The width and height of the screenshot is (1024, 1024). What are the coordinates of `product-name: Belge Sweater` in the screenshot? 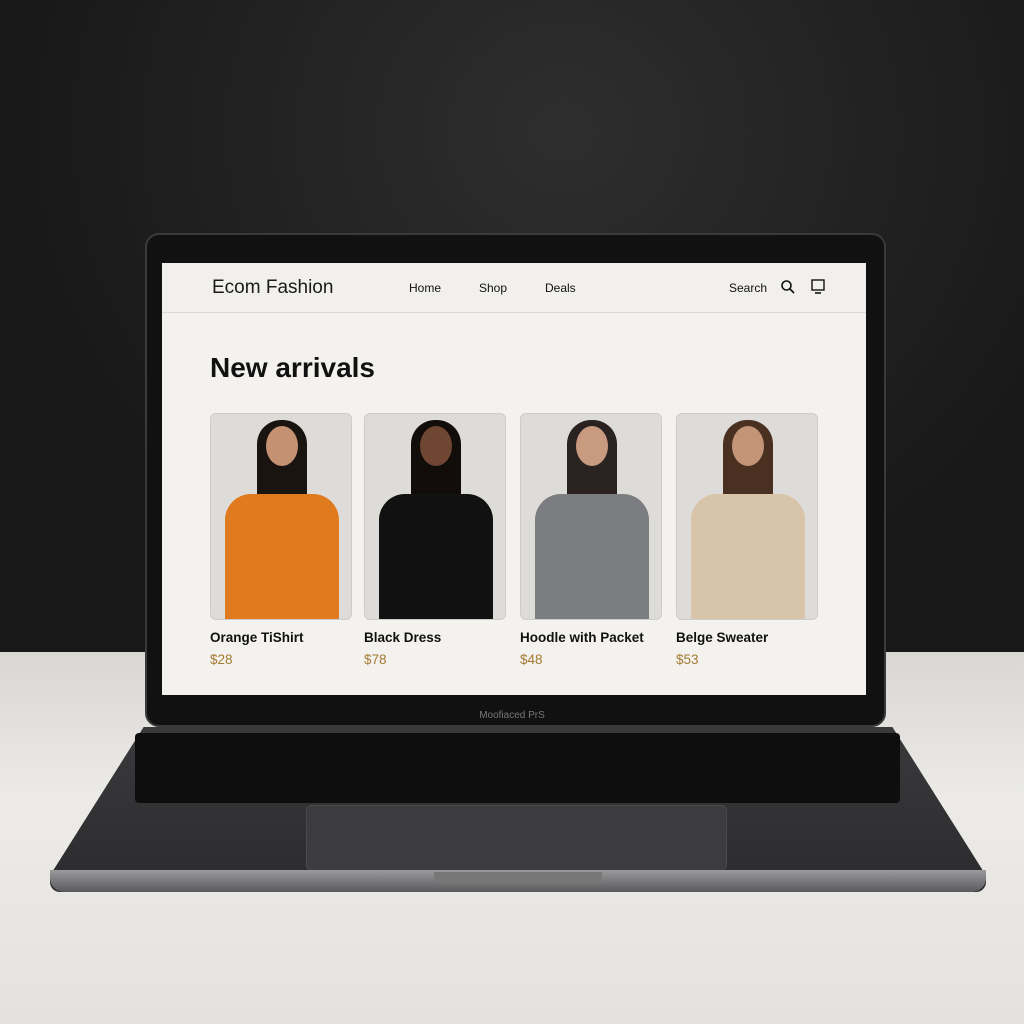 It's located at (722, 637).